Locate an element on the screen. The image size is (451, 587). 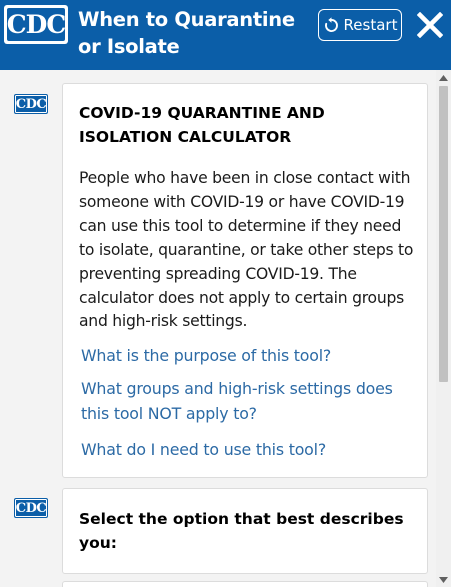
option-card is located at coordinates (245, 584).